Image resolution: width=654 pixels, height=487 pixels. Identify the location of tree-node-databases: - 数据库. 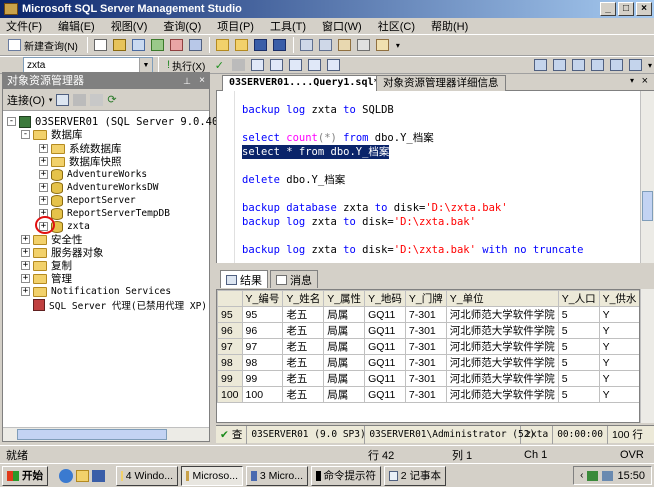
(52, 134).